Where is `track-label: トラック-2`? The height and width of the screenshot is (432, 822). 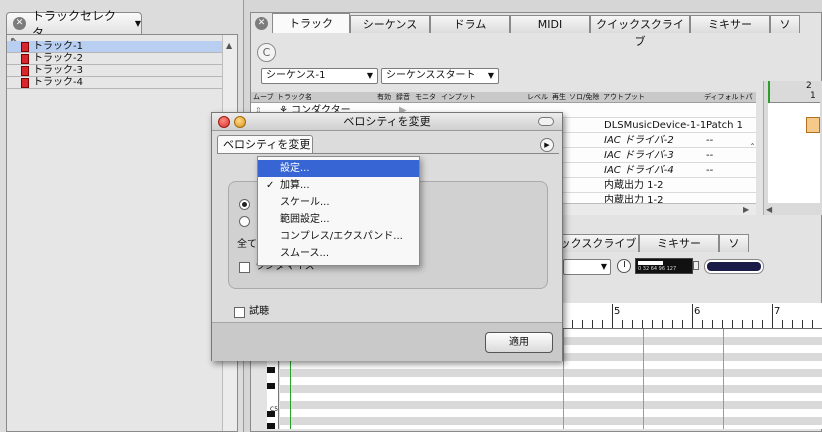 track-label: トラック-2 is located at coordinates (58, 58).